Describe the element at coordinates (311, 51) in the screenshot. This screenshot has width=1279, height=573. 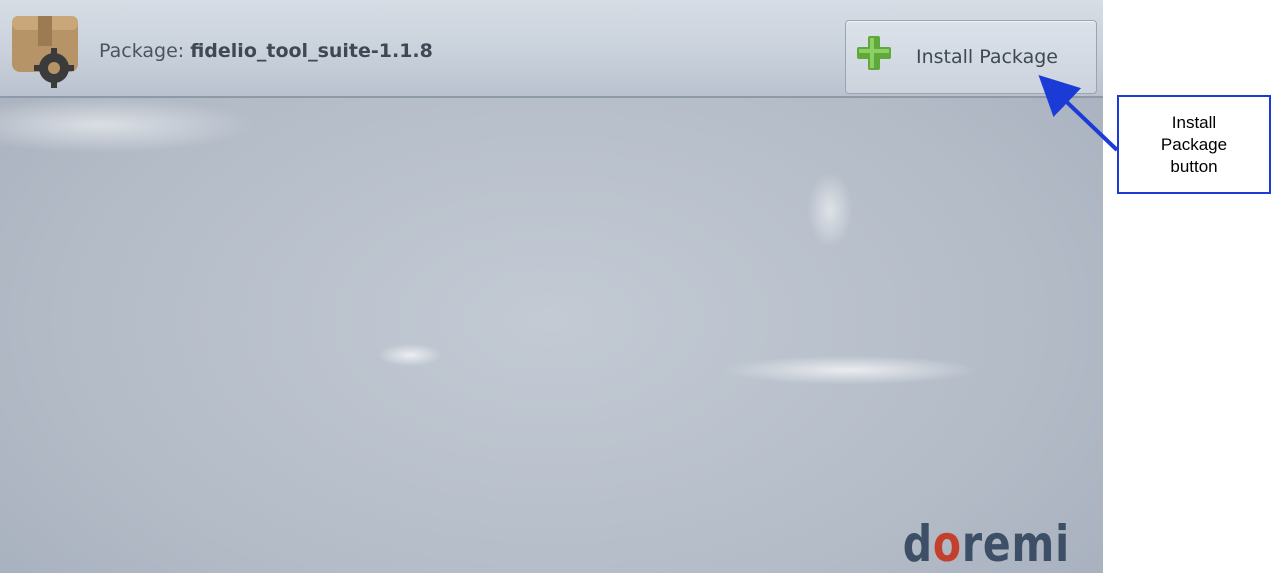
I see `package-name: fidelio_tool_suite-1.1.8` at that location.